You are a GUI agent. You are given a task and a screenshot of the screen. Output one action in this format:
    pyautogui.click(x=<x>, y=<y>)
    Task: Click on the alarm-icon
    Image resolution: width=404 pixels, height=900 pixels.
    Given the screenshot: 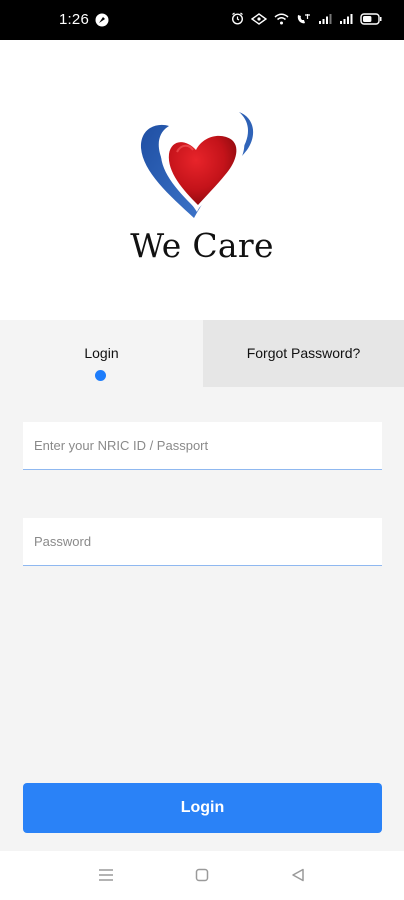 What is the action you would take?
    pyautogui.click(x=237, y=18)
    